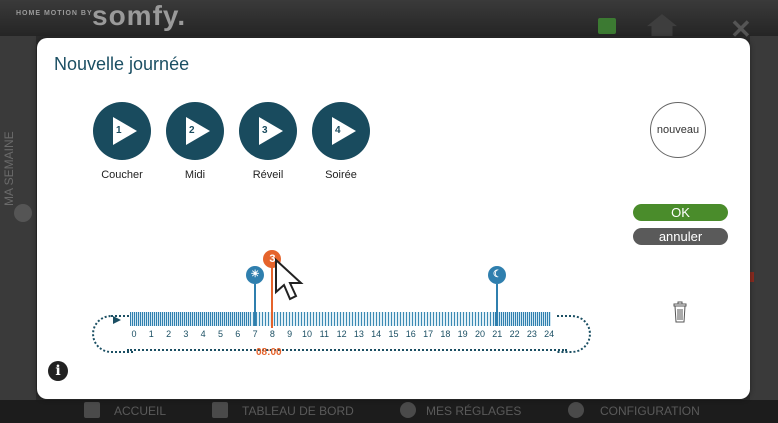 This screenshot has width=778, height=423. I want to click on sidebar-info-icon, so click(23, 213).